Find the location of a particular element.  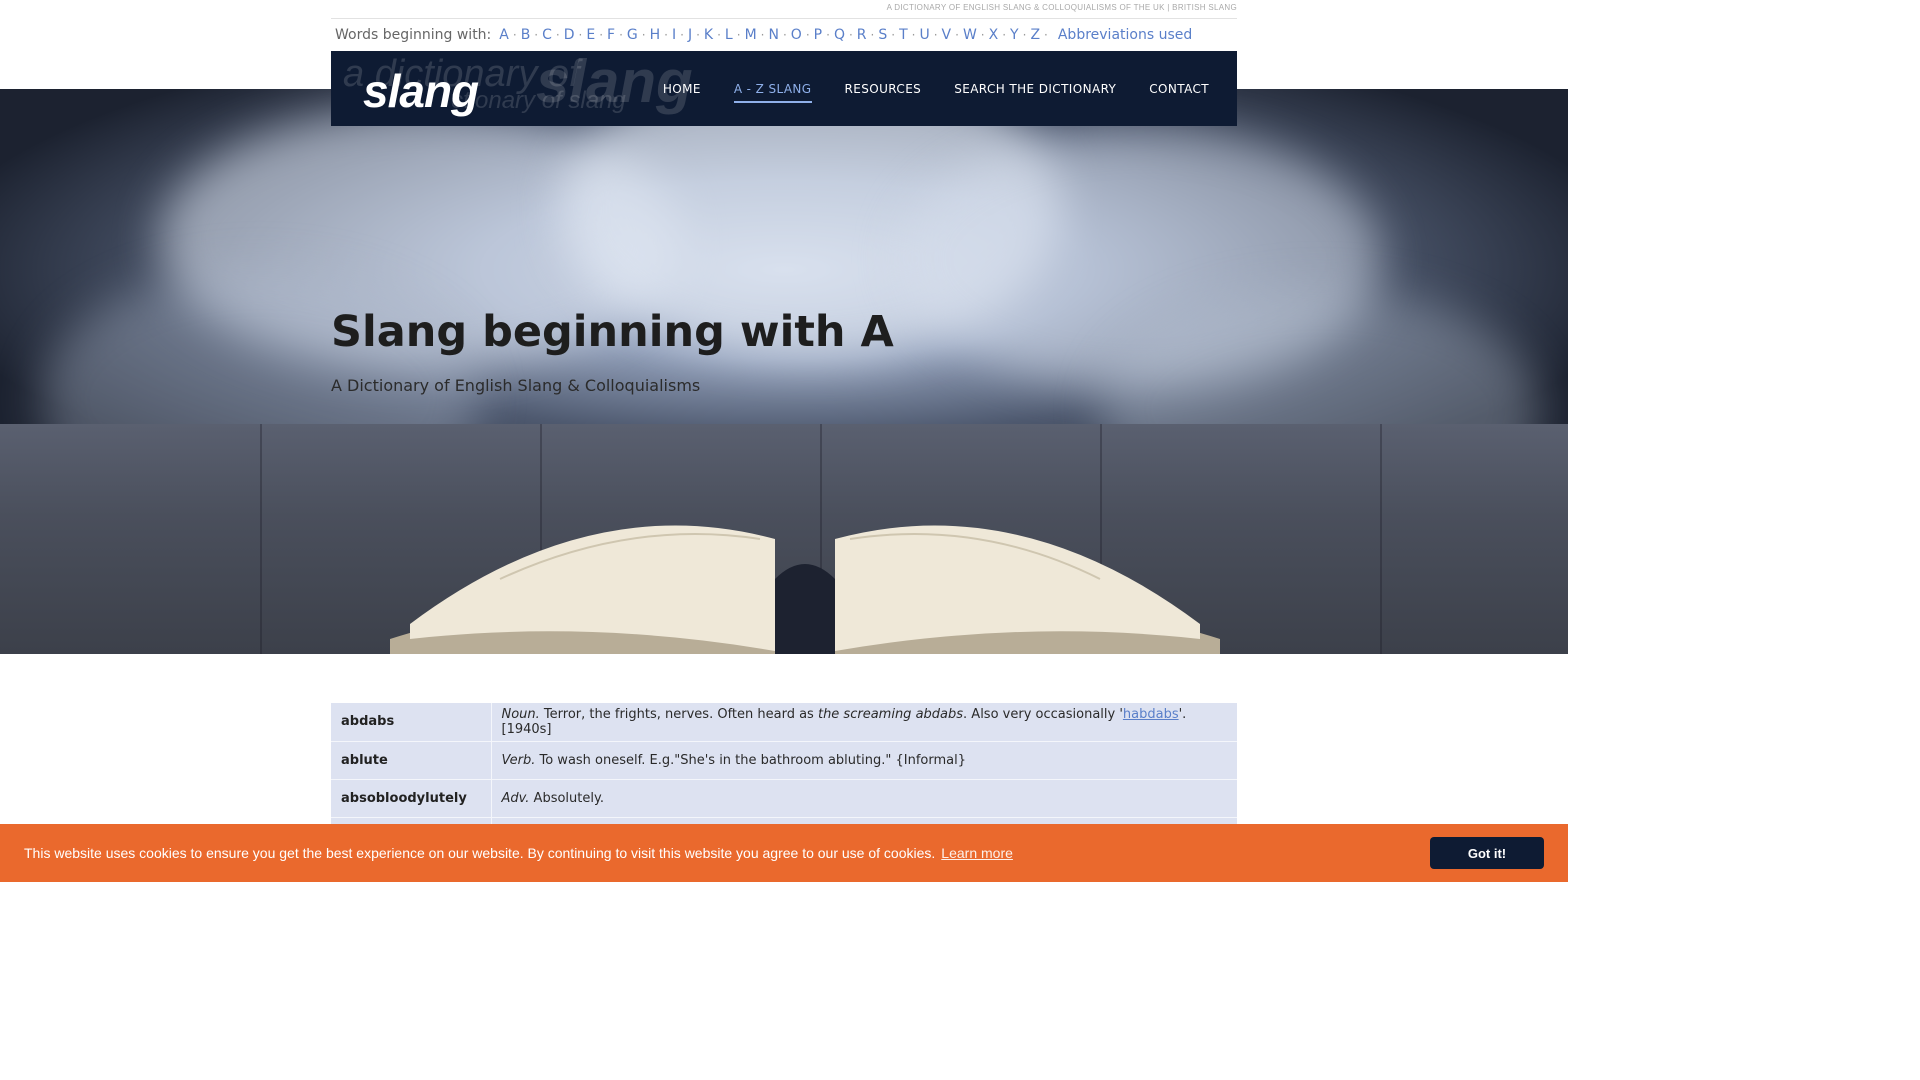

part-of-speech: Adv. is located at coordinates (515, 798).